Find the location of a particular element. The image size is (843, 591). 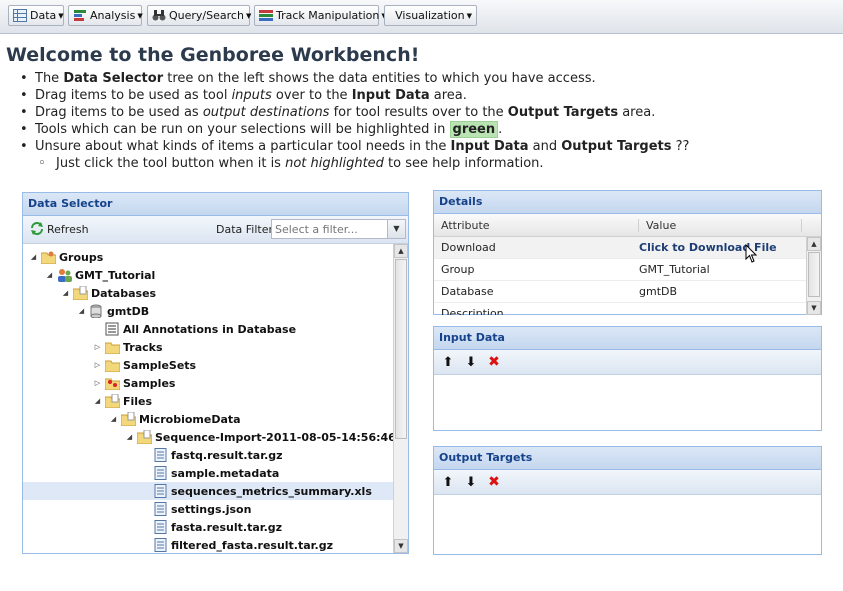

track-manipulation-menu-button: Track Manipulation ▼ is located at coordinates (320, 15).